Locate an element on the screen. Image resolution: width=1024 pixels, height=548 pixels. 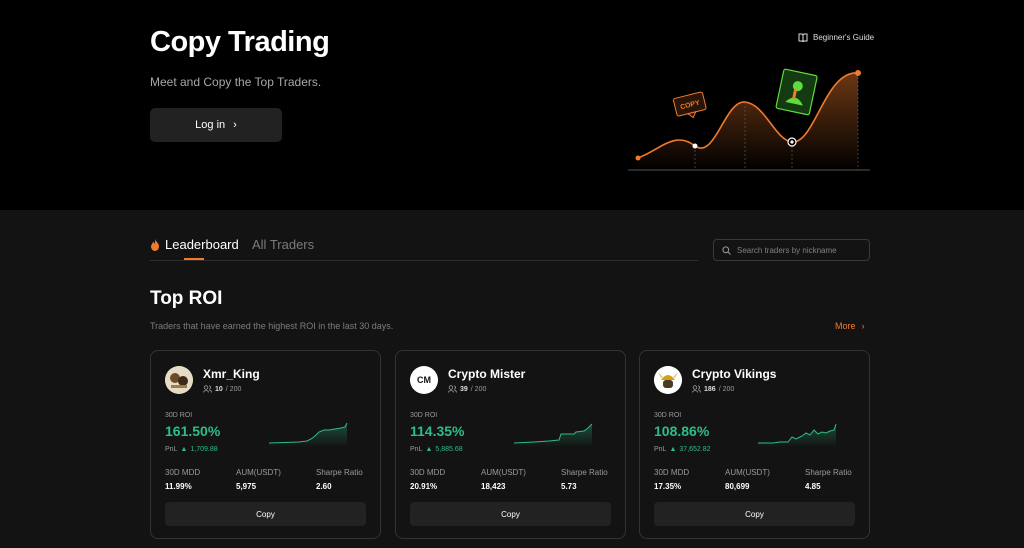
book-icon is located at coordinates (803, 37).